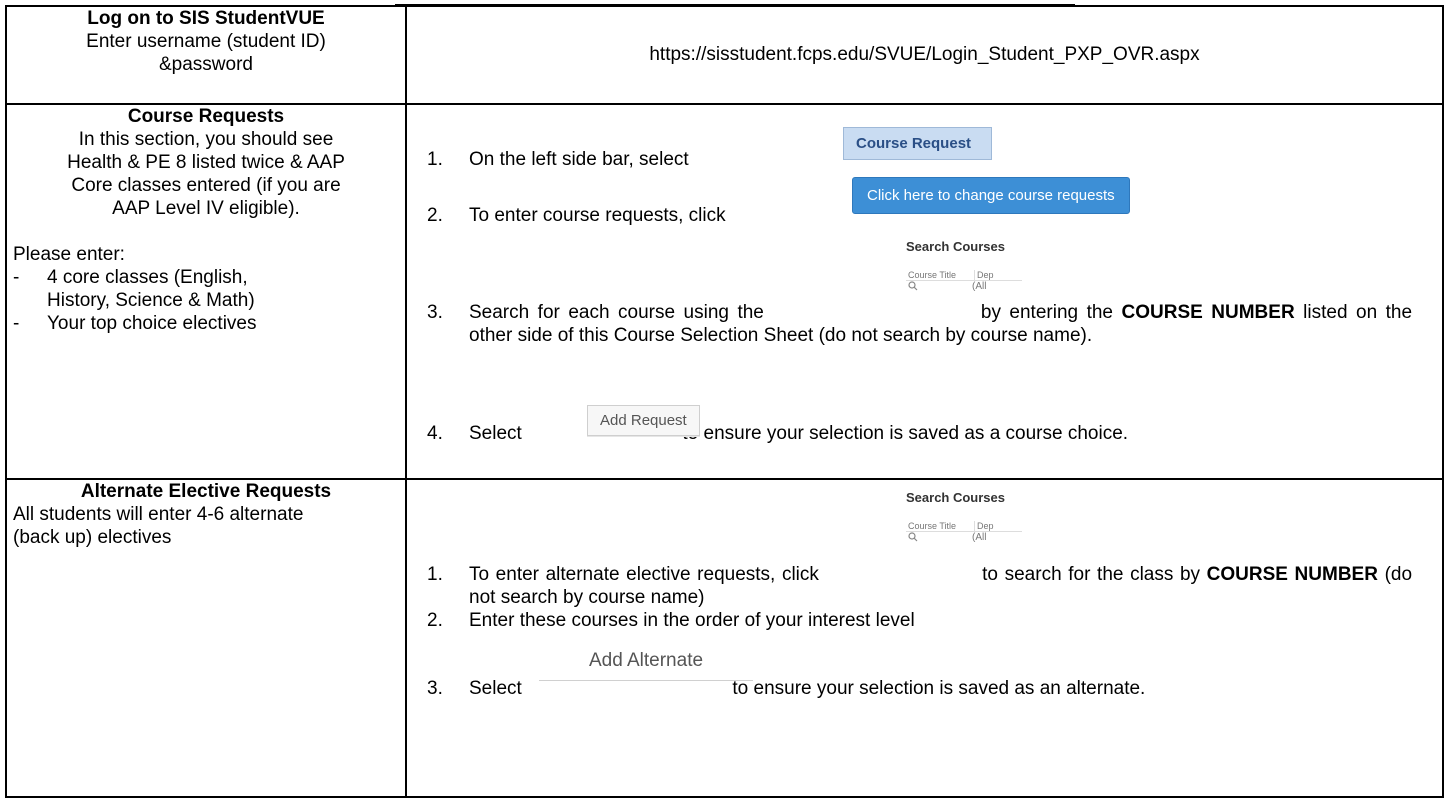 The image size is (1448, 805). I want to click on alternate-desc-2: (back up) electives, so click(92, 537).